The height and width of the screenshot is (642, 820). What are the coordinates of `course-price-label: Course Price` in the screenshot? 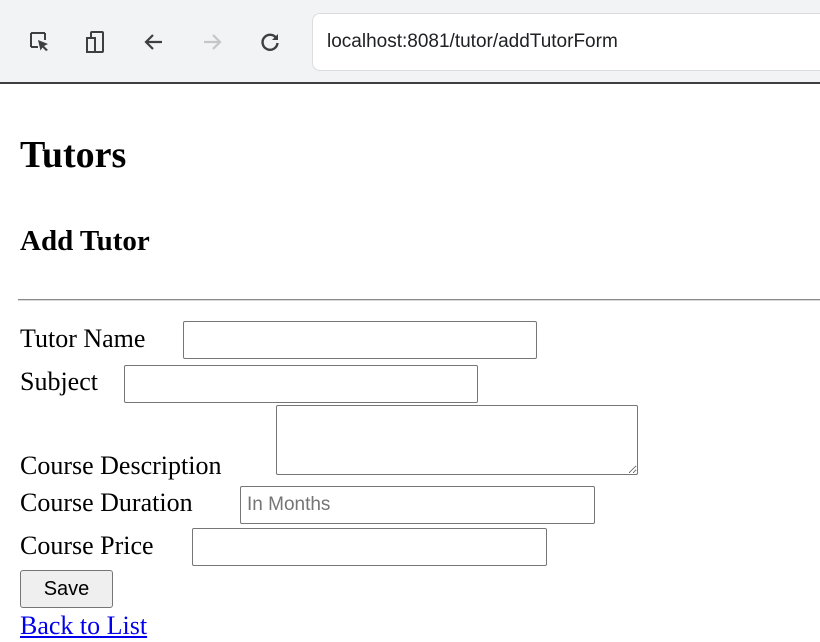 It's located at (87, 545).